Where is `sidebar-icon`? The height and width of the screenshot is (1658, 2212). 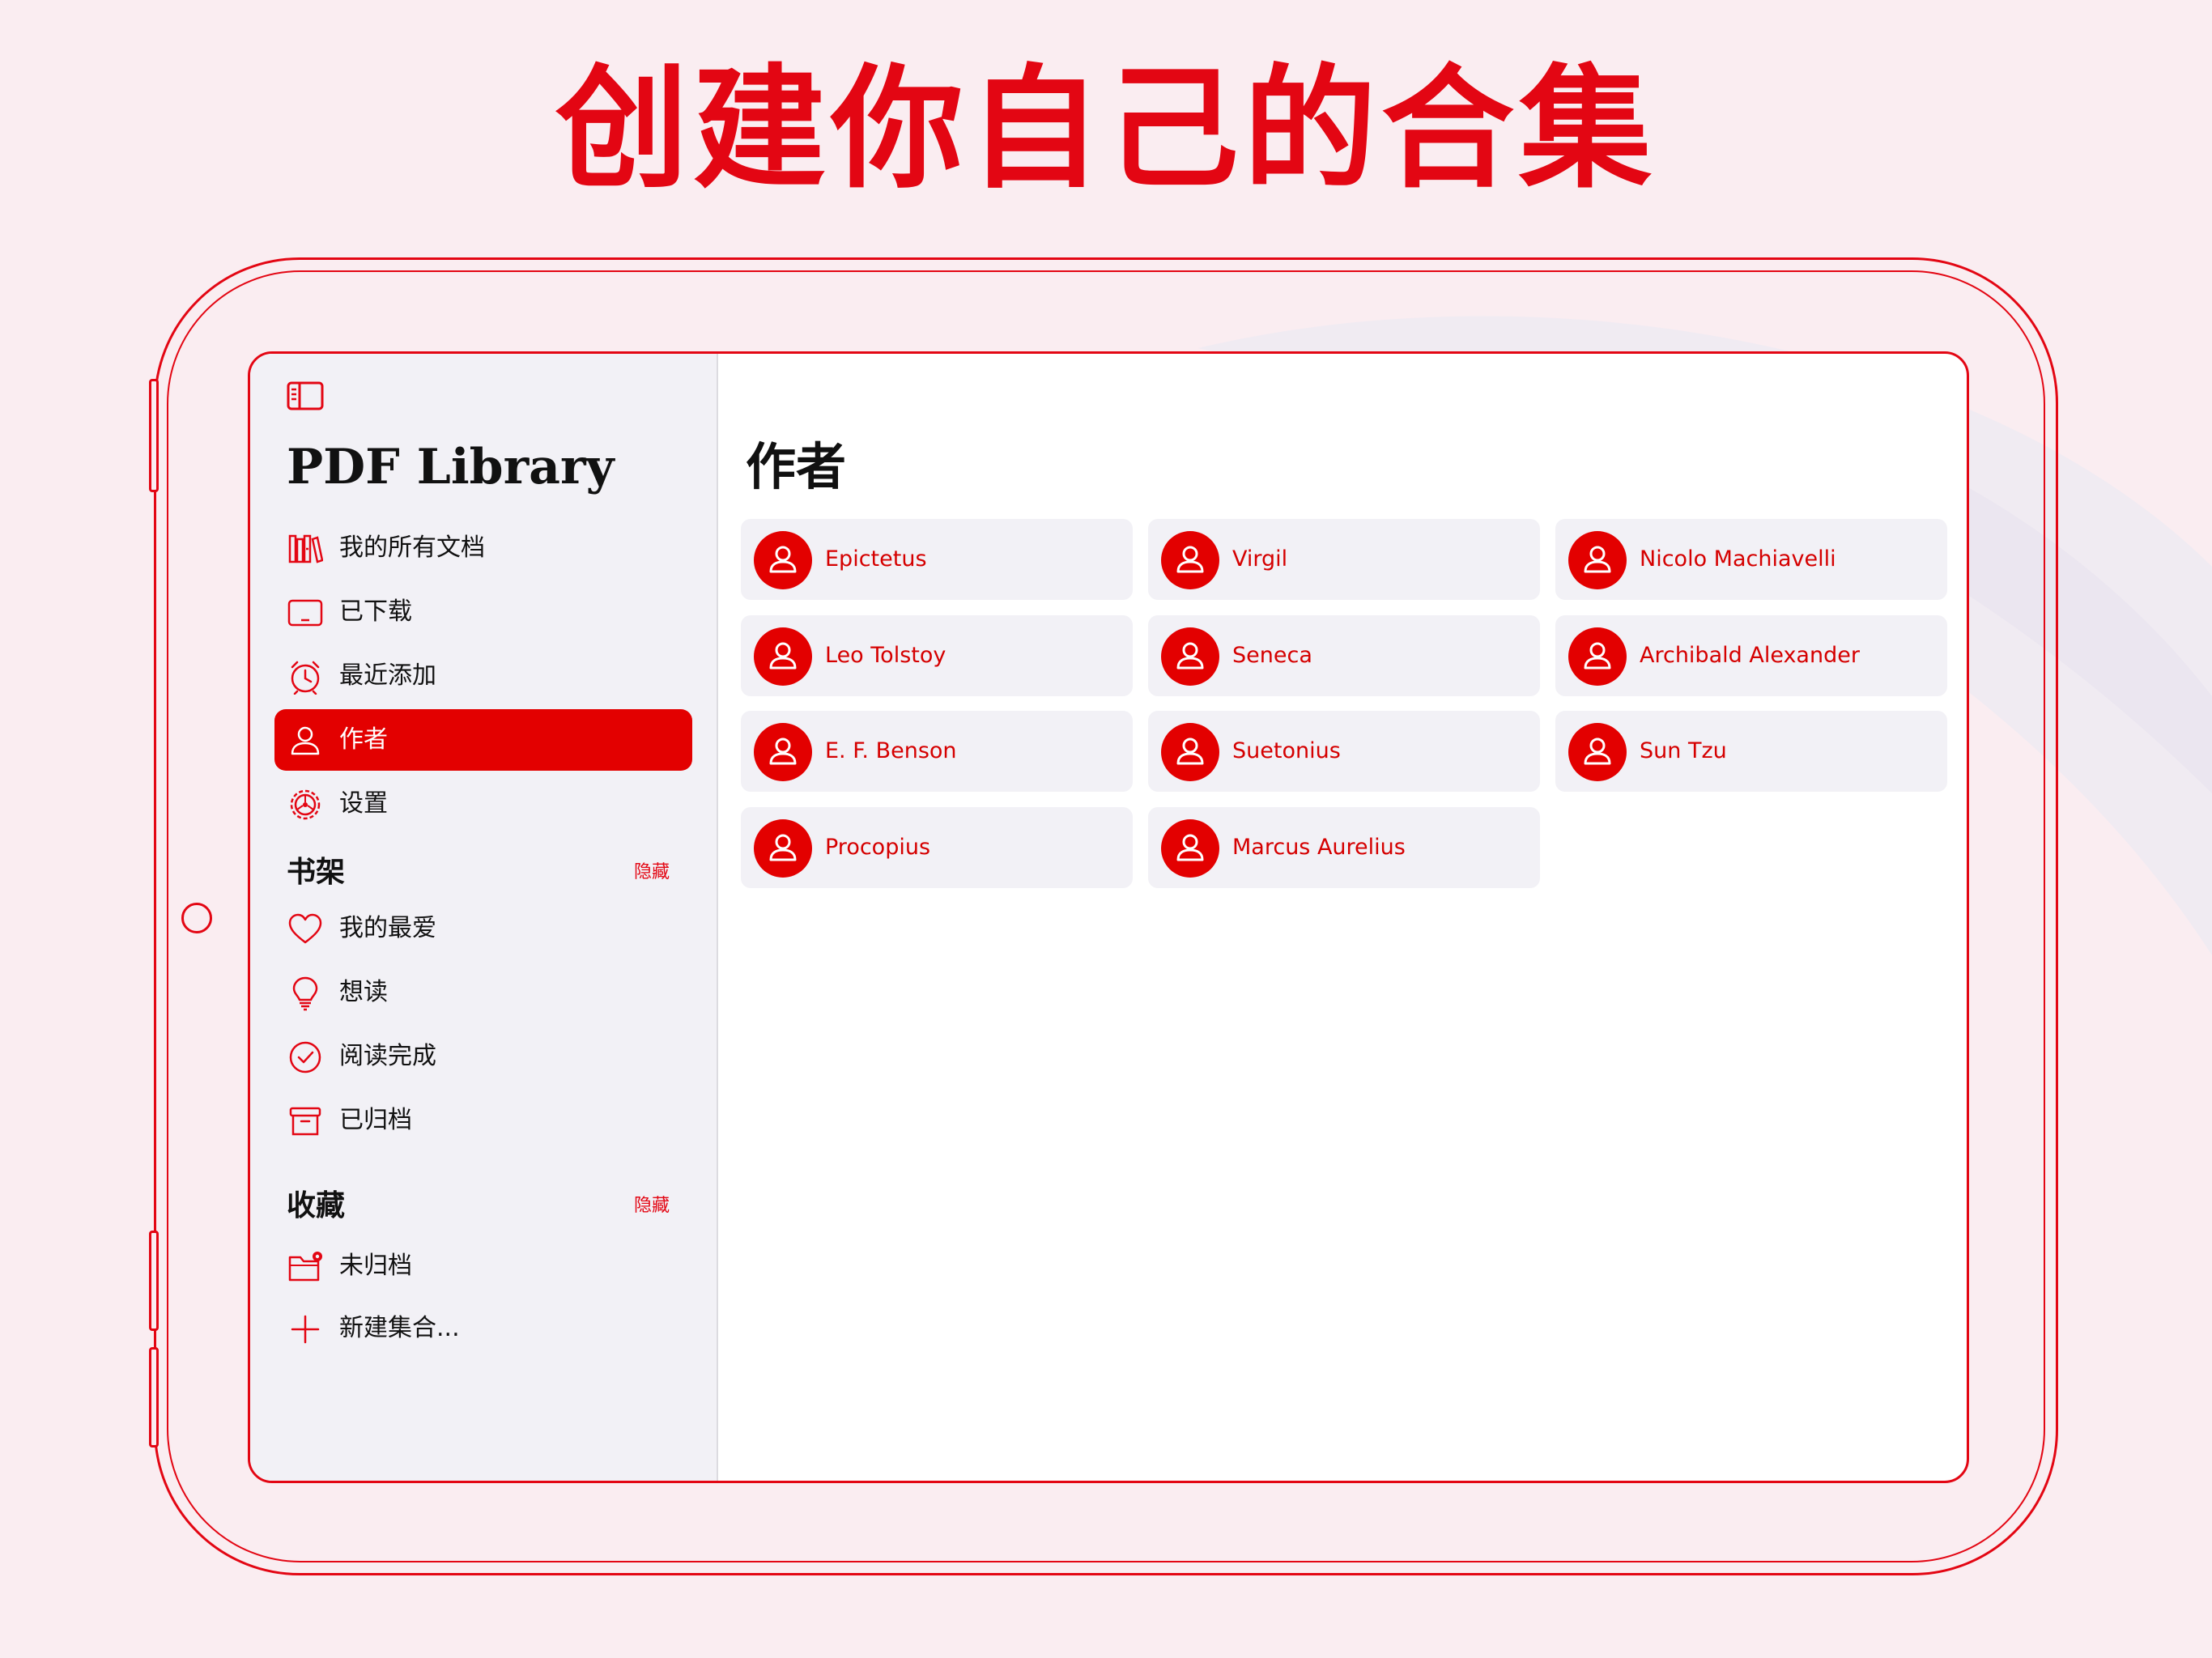 sidebar-icon is located at coordinates (305, 395).